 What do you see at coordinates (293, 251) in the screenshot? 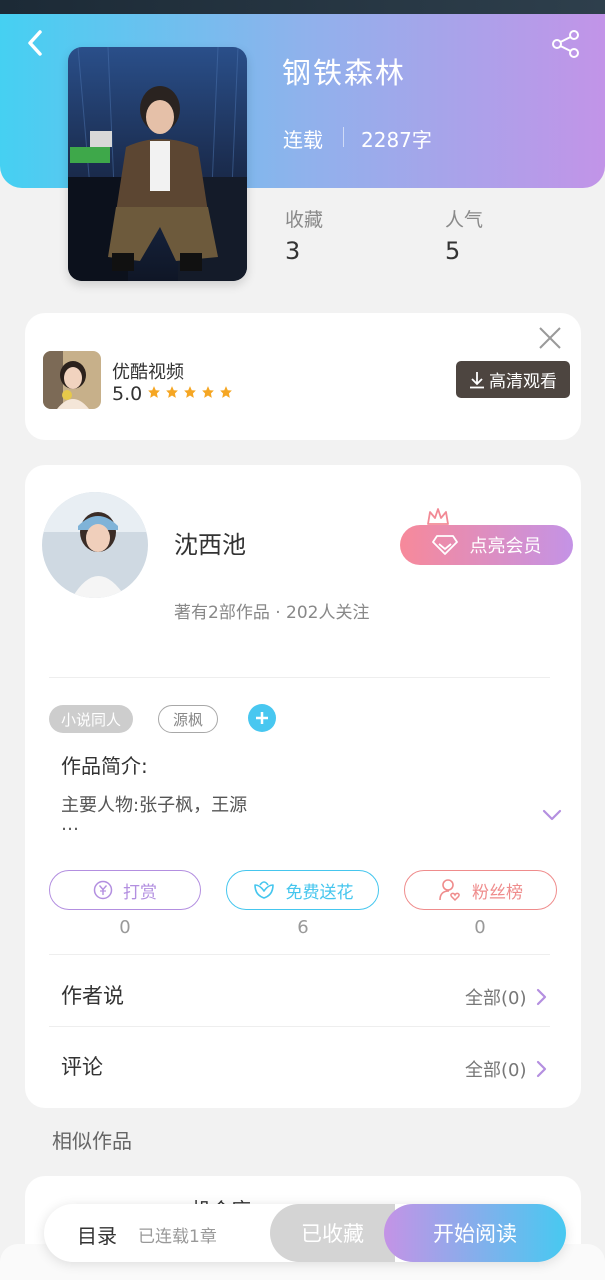
I see `favorites-count: 3` at bounding box center [293, 251].